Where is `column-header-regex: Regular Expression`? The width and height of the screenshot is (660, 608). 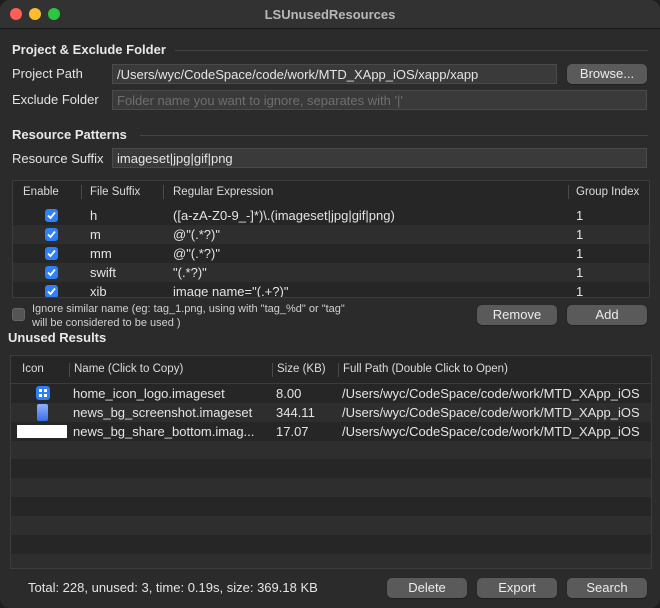
column-header-regex: Regular Expression is located at coordinates (223, 192).